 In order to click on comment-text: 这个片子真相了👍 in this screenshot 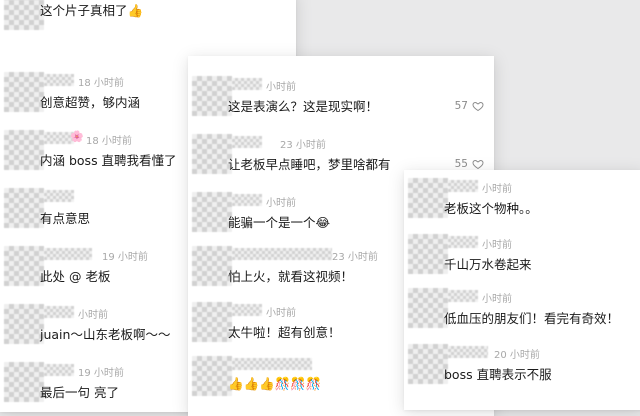, I will do `click(92, 10)`.